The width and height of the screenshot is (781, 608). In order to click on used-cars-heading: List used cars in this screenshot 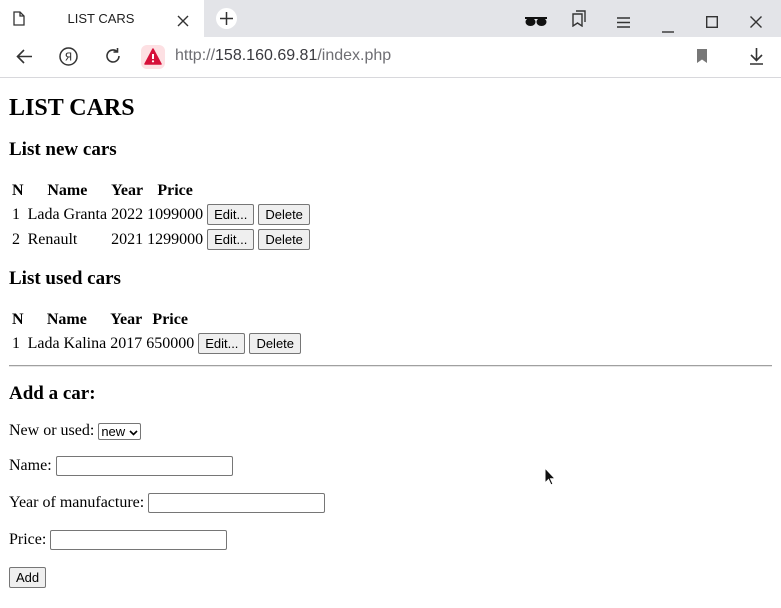, I will do `click(65, 278)`.